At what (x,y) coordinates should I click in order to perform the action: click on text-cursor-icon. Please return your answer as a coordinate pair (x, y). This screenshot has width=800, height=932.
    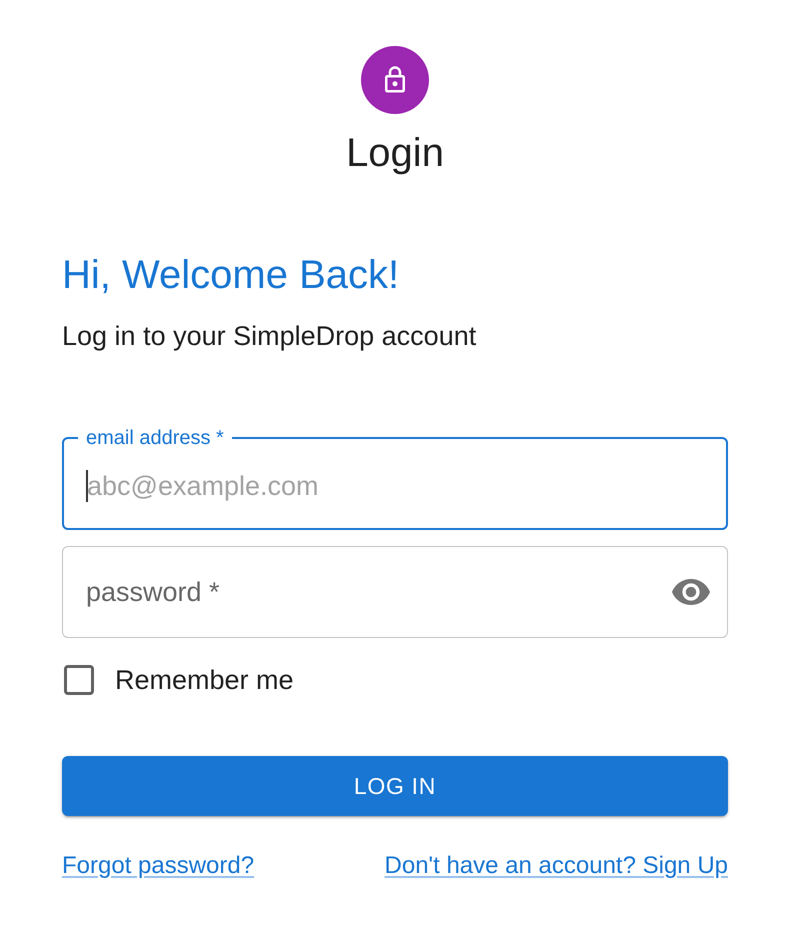
    Looking at the image, I should click on (87, 486).